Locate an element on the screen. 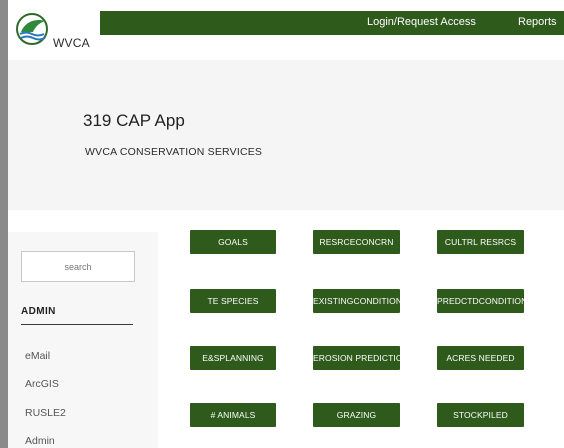 This screenshot has width=564, height=448. cultural-resources-button: CULTRL RESRCS is located at coordinates (480, 242).